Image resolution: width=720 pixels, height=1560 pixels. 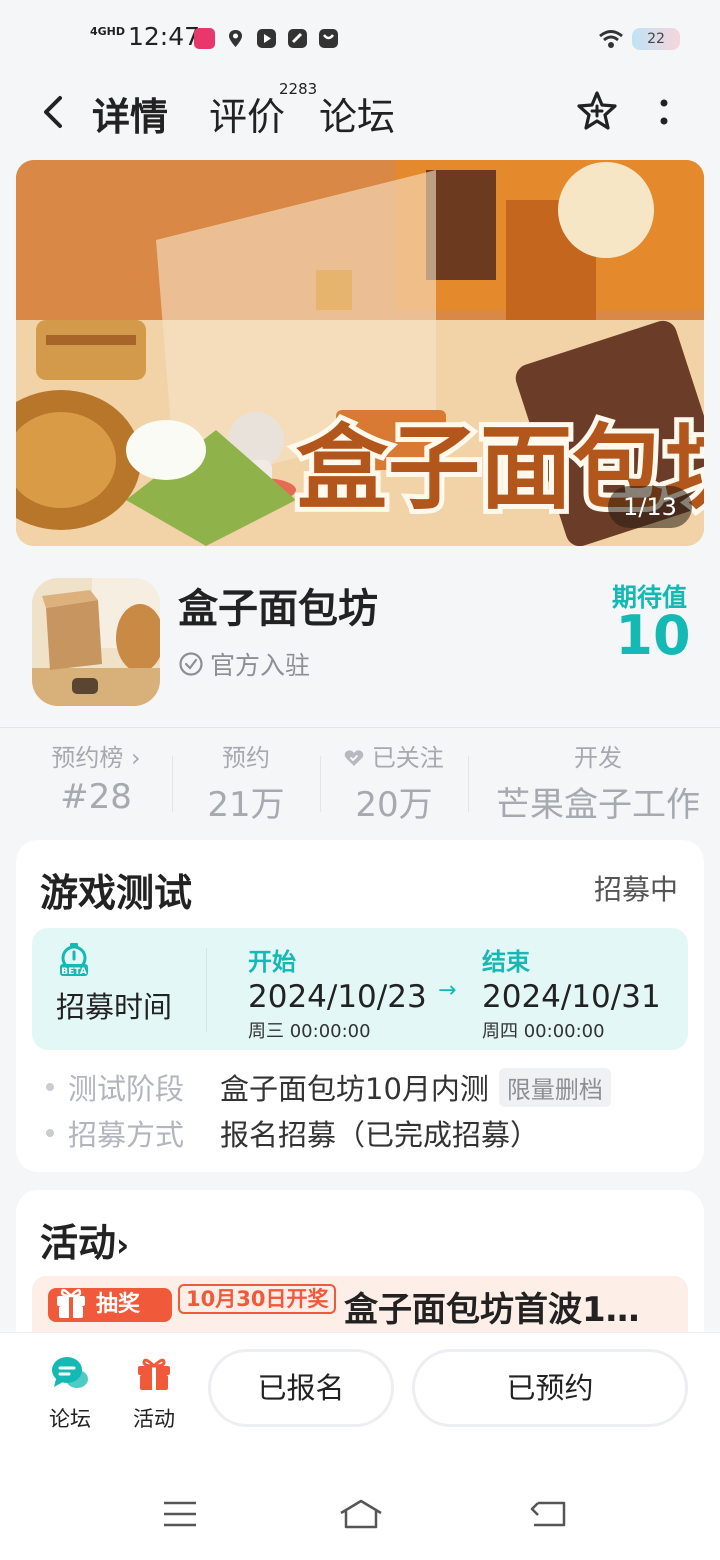 What do you see at coordinates (84, 1239) in the screenshot?
I see `activity-title: 活动›` at bounding box center [84, 1239].